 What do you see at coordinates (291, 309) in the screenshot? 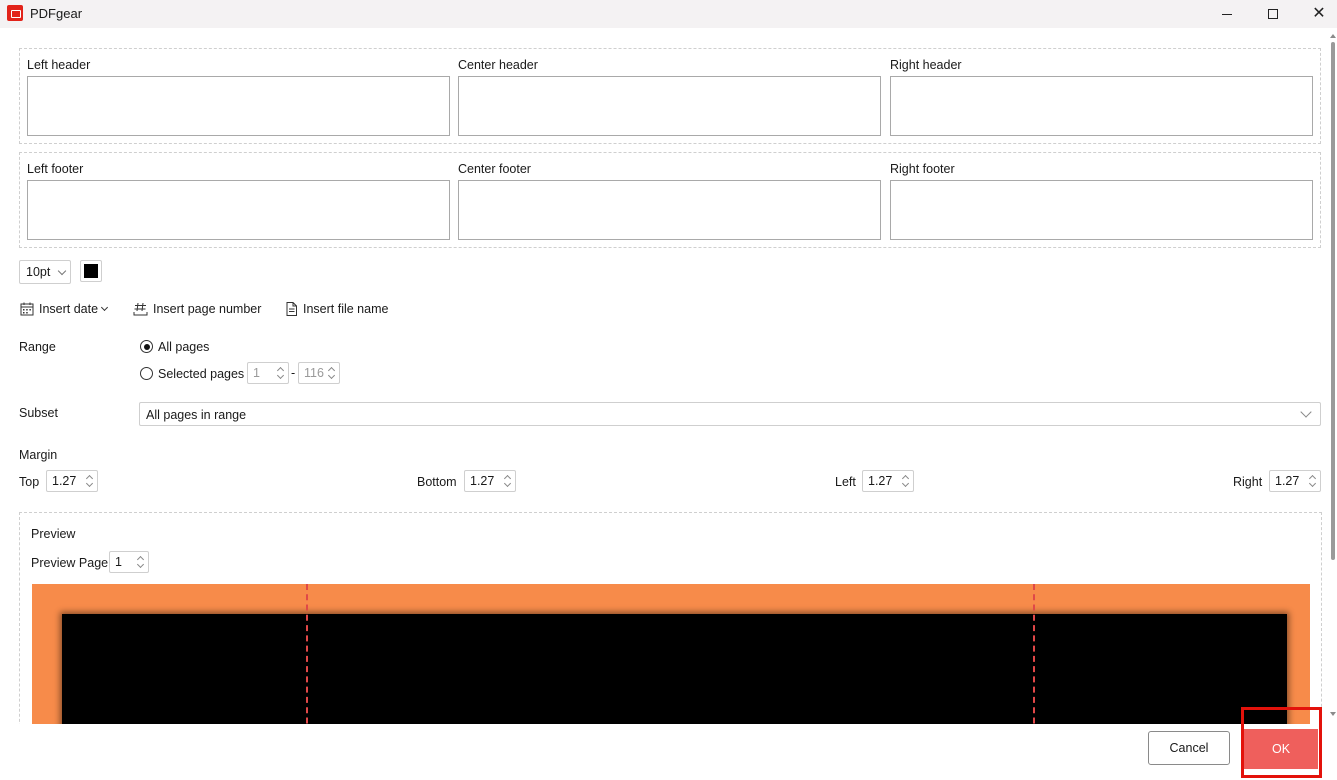
I see `file-icon` at bounding box center [291, 309].